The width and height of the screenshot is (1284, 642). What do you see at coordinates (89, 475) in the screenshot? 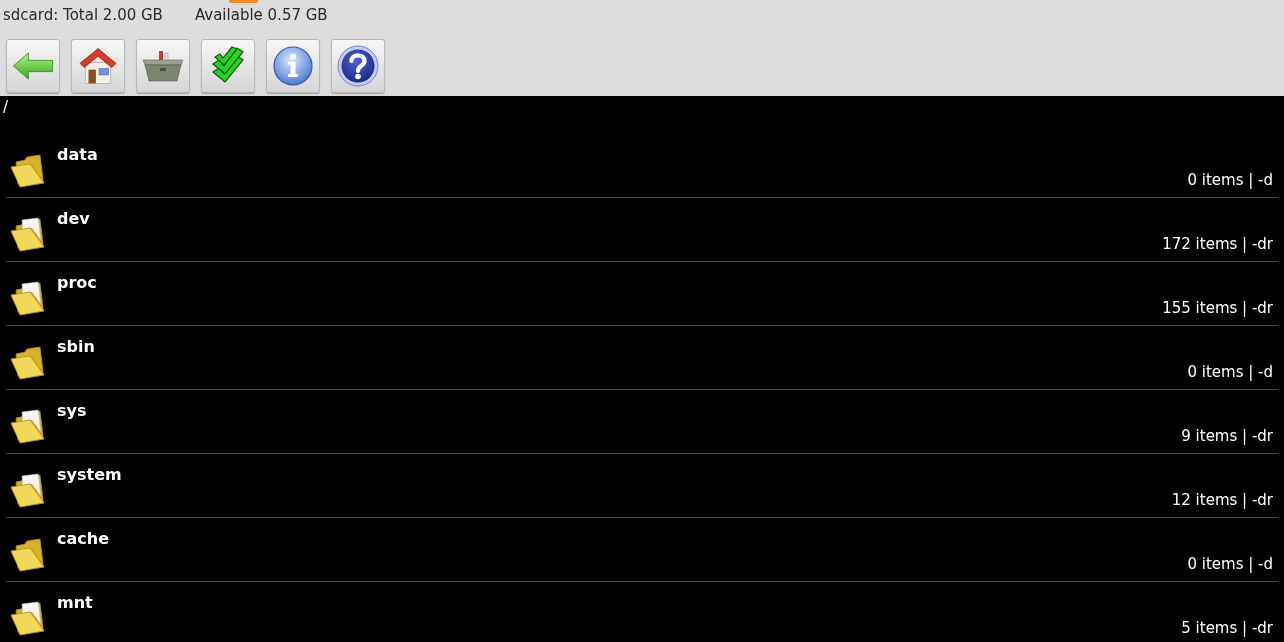
I see `folder-name: system` at bounding box center [89, 475].